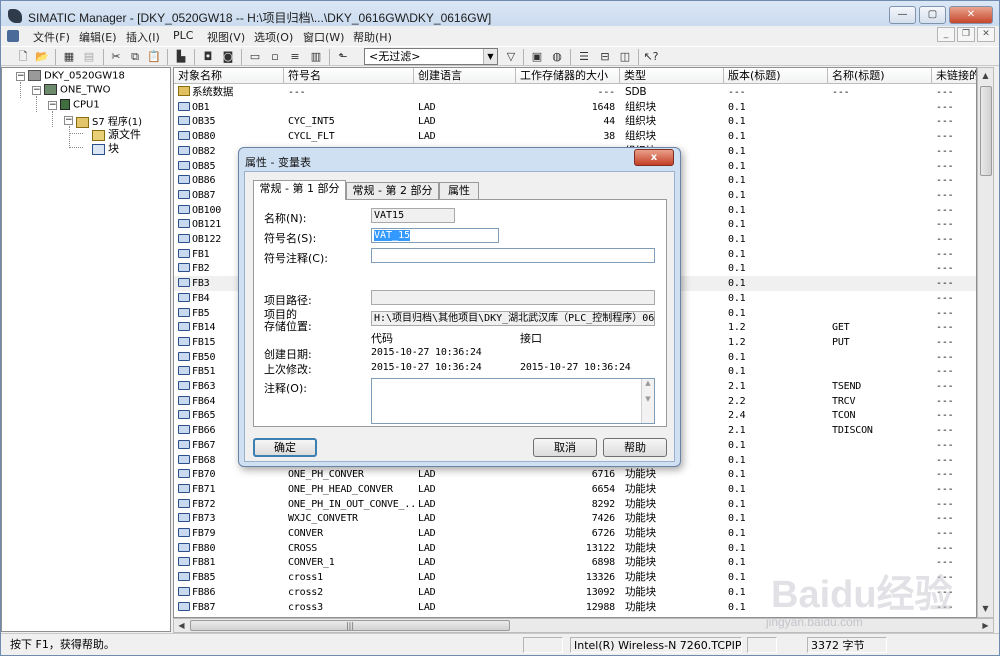 The width and height of the screenshot is (1000, 656). Describe the element at coordinates (537, 56) in the screenshot. I see `simulation-icon: ▣` at that location.